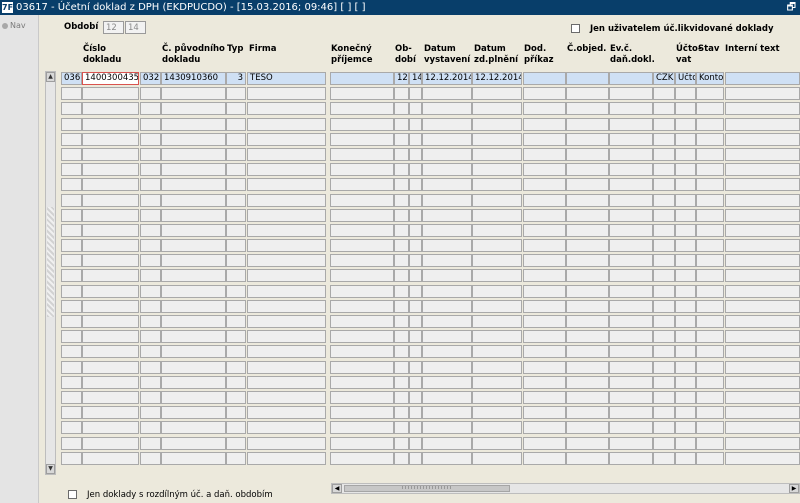 The image size is (800, 503). What do you see at coordinates (72, 494) in the screenshot?
I see `only-diff-checkbox` at bounding box center [72, 494].